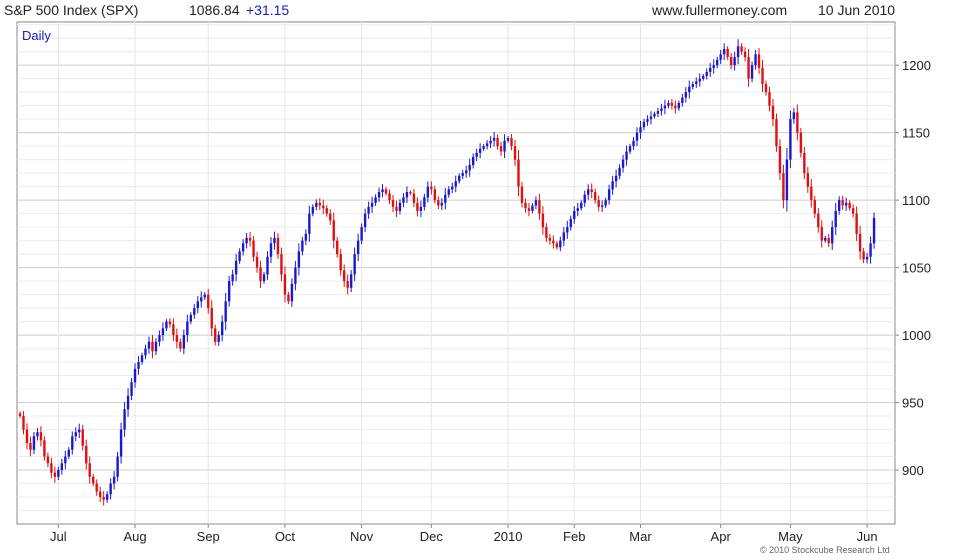 The height and width of the screenshot is (560, 980). What do you see at coordinates (916, 200) in the screenshot?
I see `y-tick-label: 1100` at bounding box center [916, 200].